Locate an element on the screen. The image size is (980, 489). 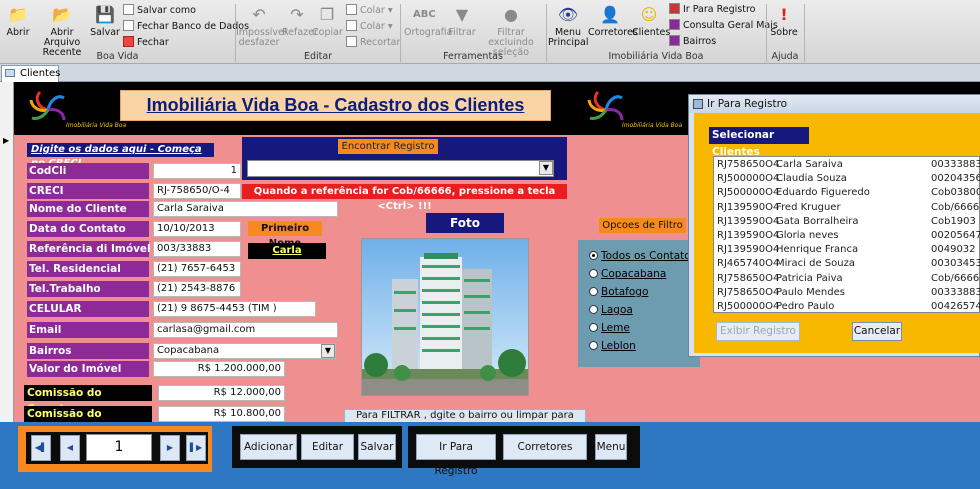
list-item: RJ500000O4 Eduardo Figueredo Cob03800 is located at coordinates (847, 192).